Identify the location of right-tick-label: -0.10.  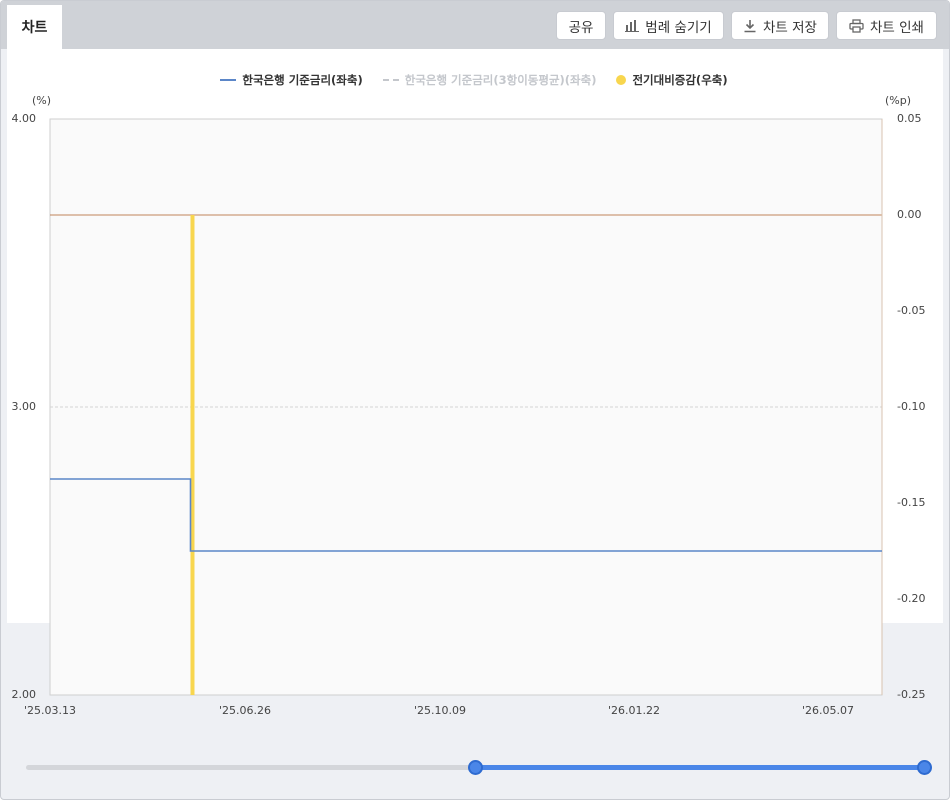
(911, 406).